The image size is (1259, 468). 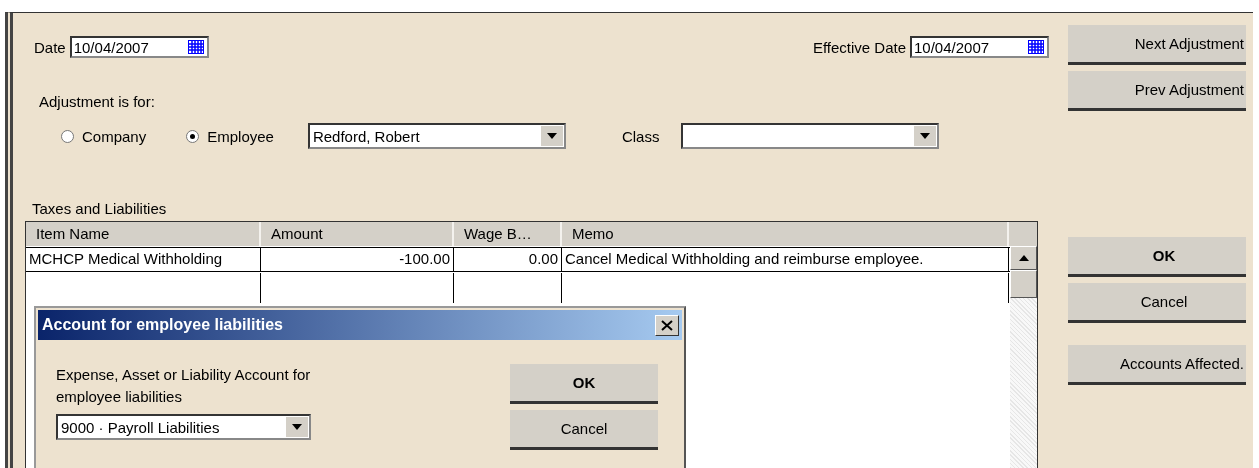 What do you see at coordinates (1157, 91) in the screenshot?
I see `action-button: Prev Adjustment` at bounding box center [1157, 91].